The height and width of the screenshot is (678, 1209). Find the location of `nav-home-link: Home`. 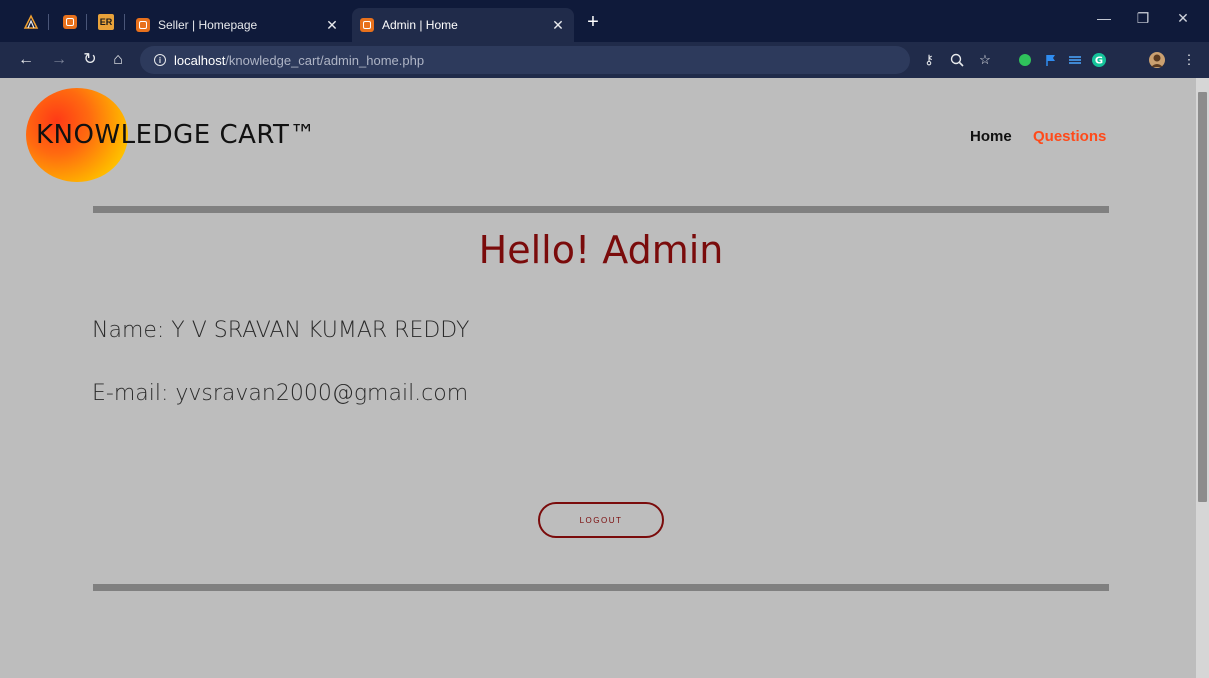

nav-home-link: Home is located at coordinates (991, 136).